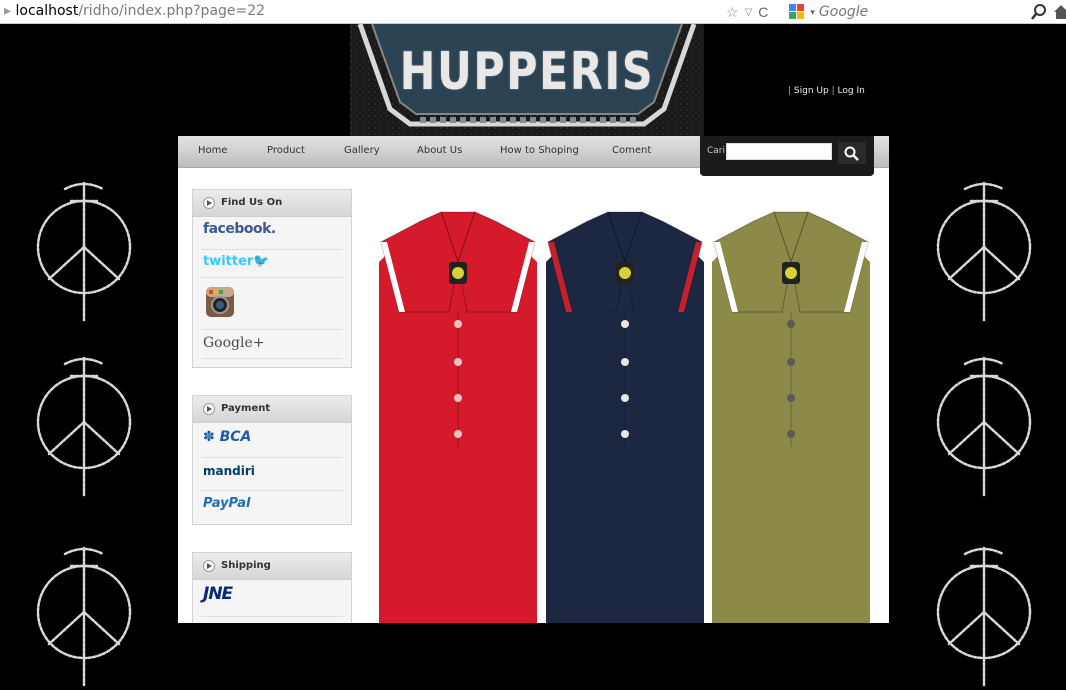  Describe the element at coordinates (763, 12) in the screenshot. I see `reload-icon: C` at that location.